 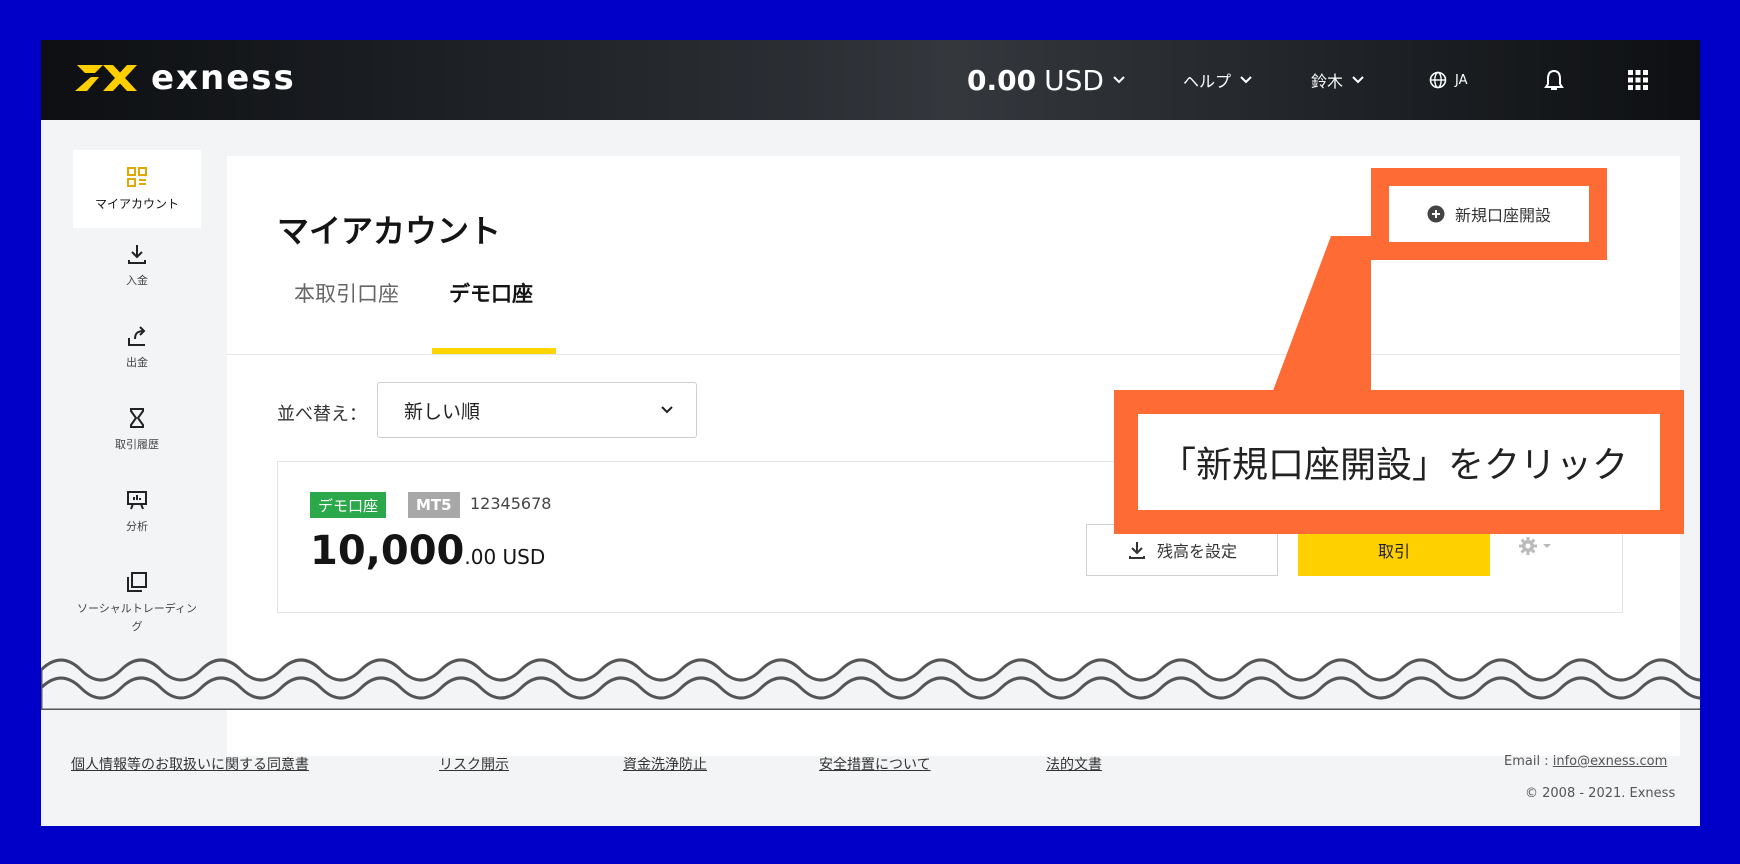 What do you see at coordinates (136, 473) in the screenshot?
I see `sidebar-nav: マイアカウント 入金 出金 取引履歴 分析 ソーシャルトレーディング` at bounding box center [136, 473].